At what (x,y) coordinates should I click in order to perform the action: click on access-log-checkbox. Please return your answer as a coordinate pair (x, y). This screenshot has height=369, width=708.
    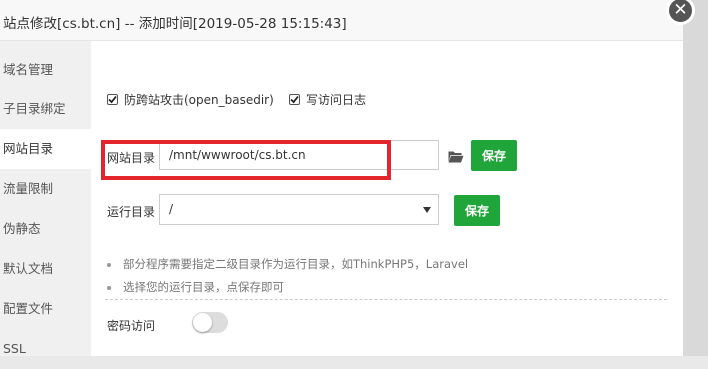
    Looking at the image, I should click on (294, 99).